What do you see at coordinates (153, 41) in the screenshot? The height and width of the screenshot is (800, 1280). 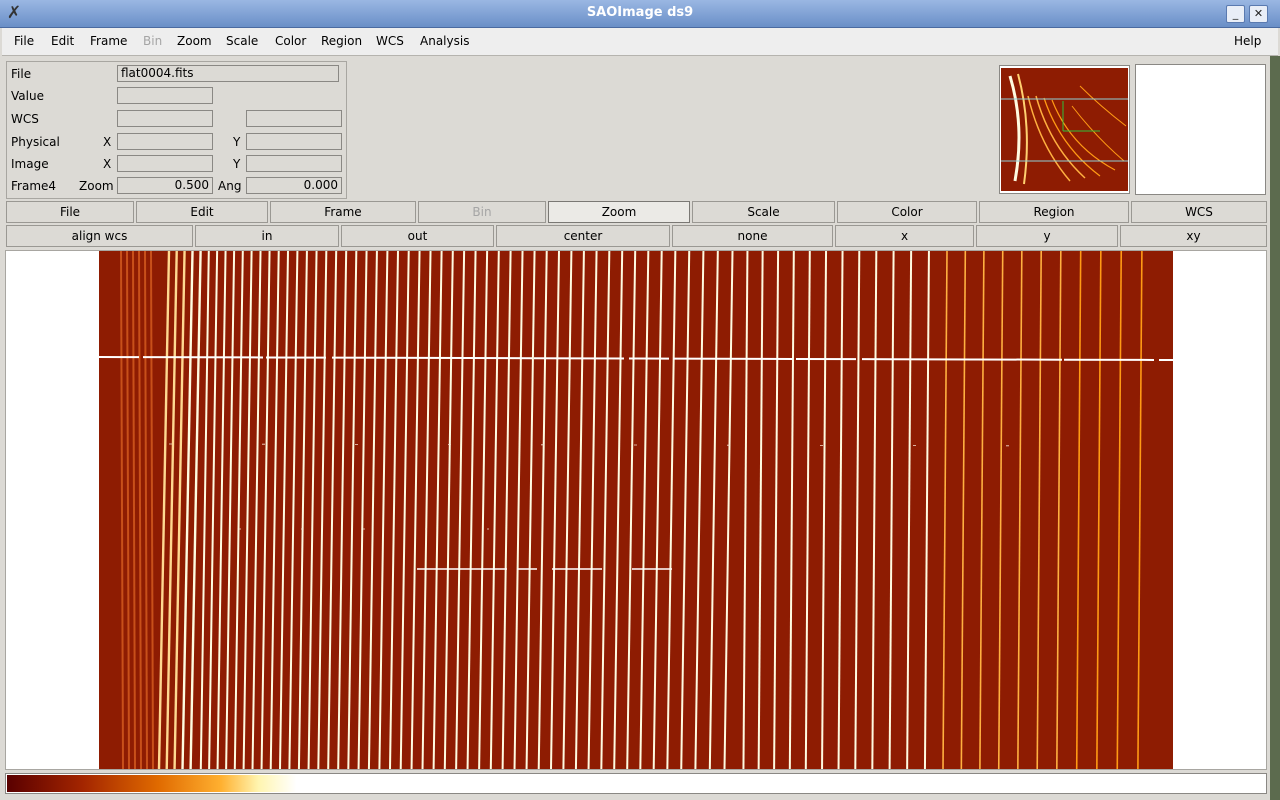 I see `menu-bin: Bin` at bounding box center [153, 41].